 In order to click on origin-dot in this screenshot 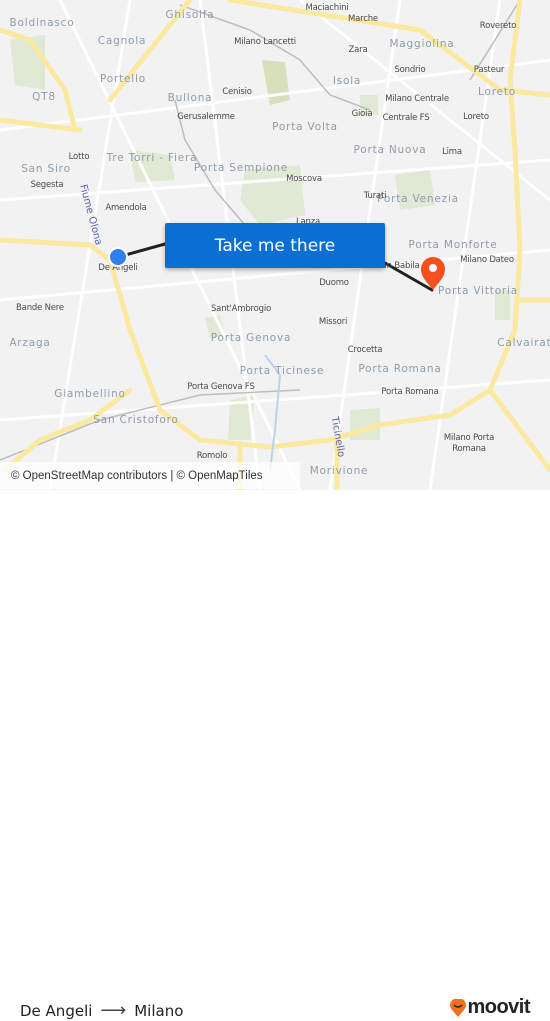, I will do `click(118, 257)`.